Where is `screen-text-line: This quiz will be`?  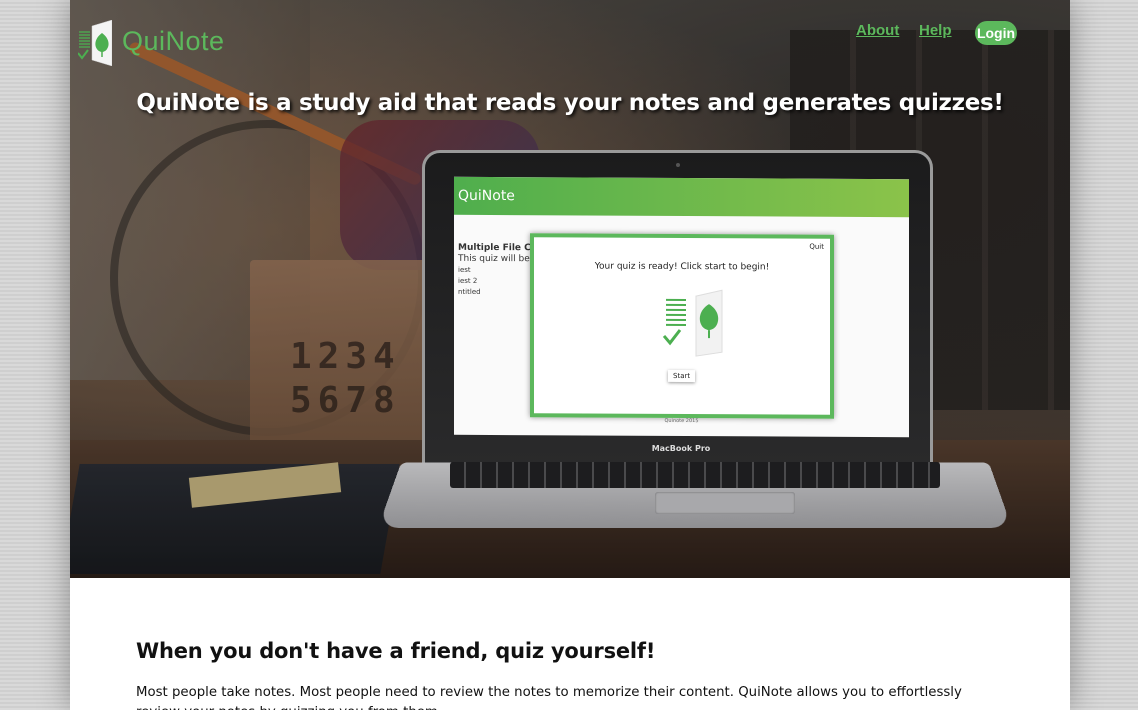
screen-text-line: This quiz will be is located at coordinates (494, 259).